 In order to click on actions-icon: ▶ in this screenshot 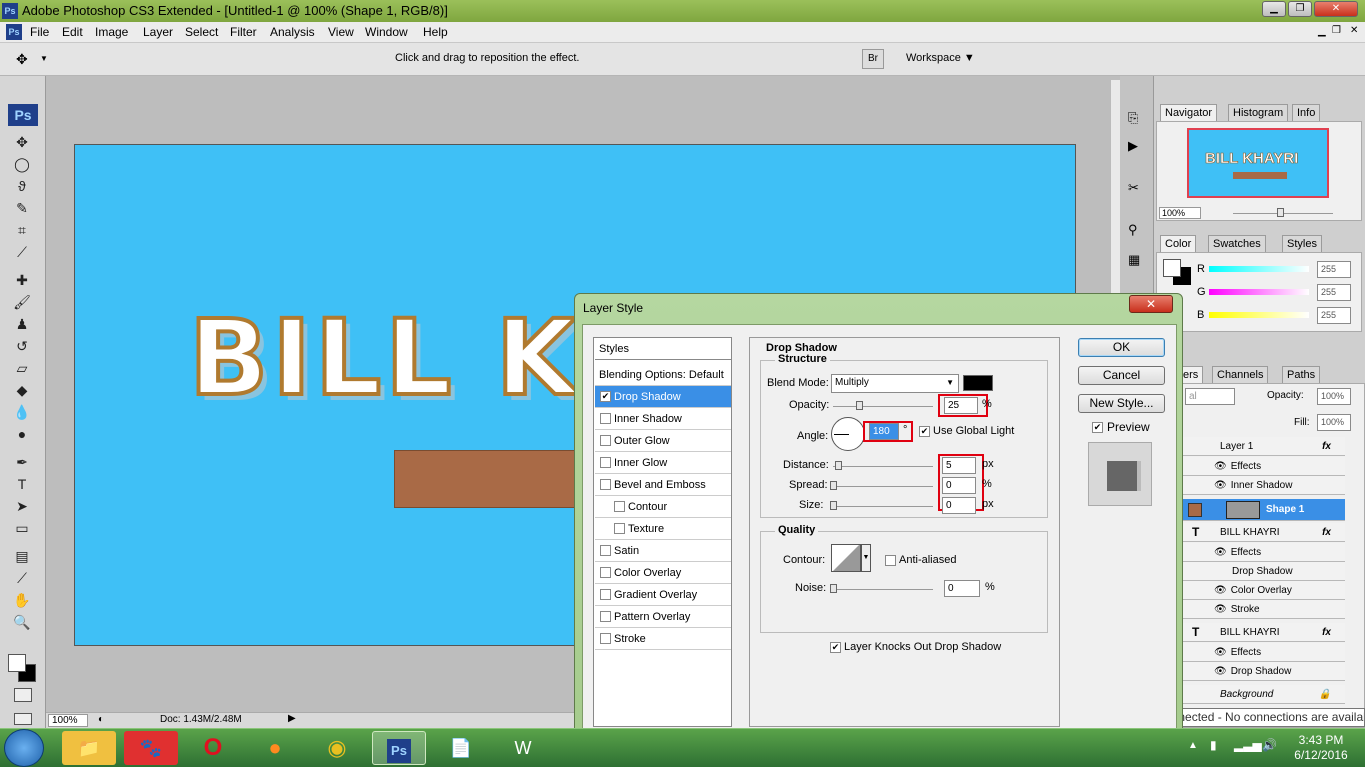, I will do `click(1133, 146)`.